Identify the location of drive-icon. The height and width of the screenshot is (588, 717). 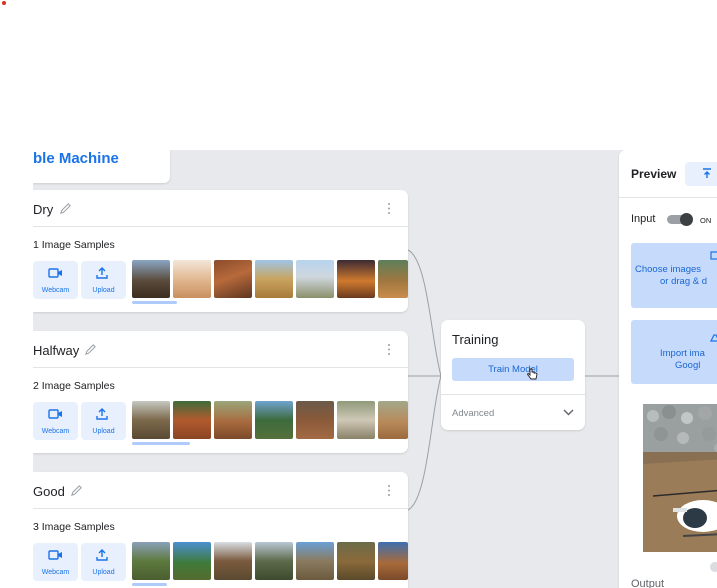
(713, 338).